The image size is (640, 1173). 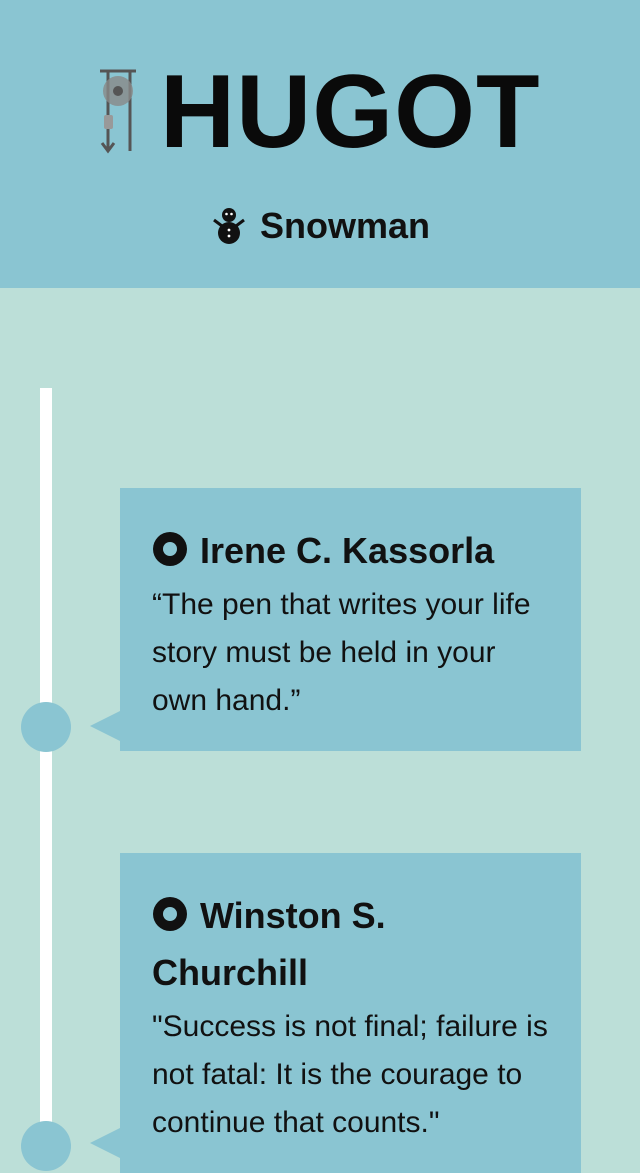 I want to click on logo: HUGOT, so click(x=318, y=112).